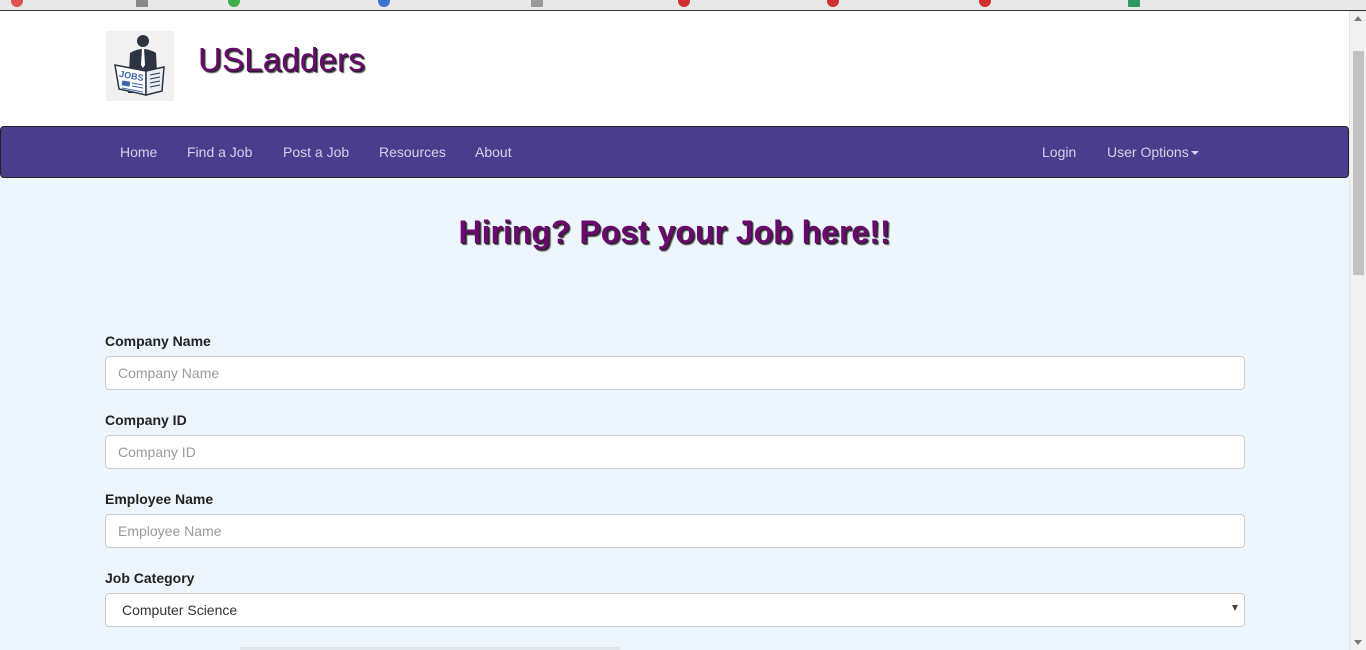 This screenshot has width=1366, height=650. What do you see at coordinates (158, 341) in the screenshot?
I see `company-name-label: Company Name` at bounding box center [158, 341].